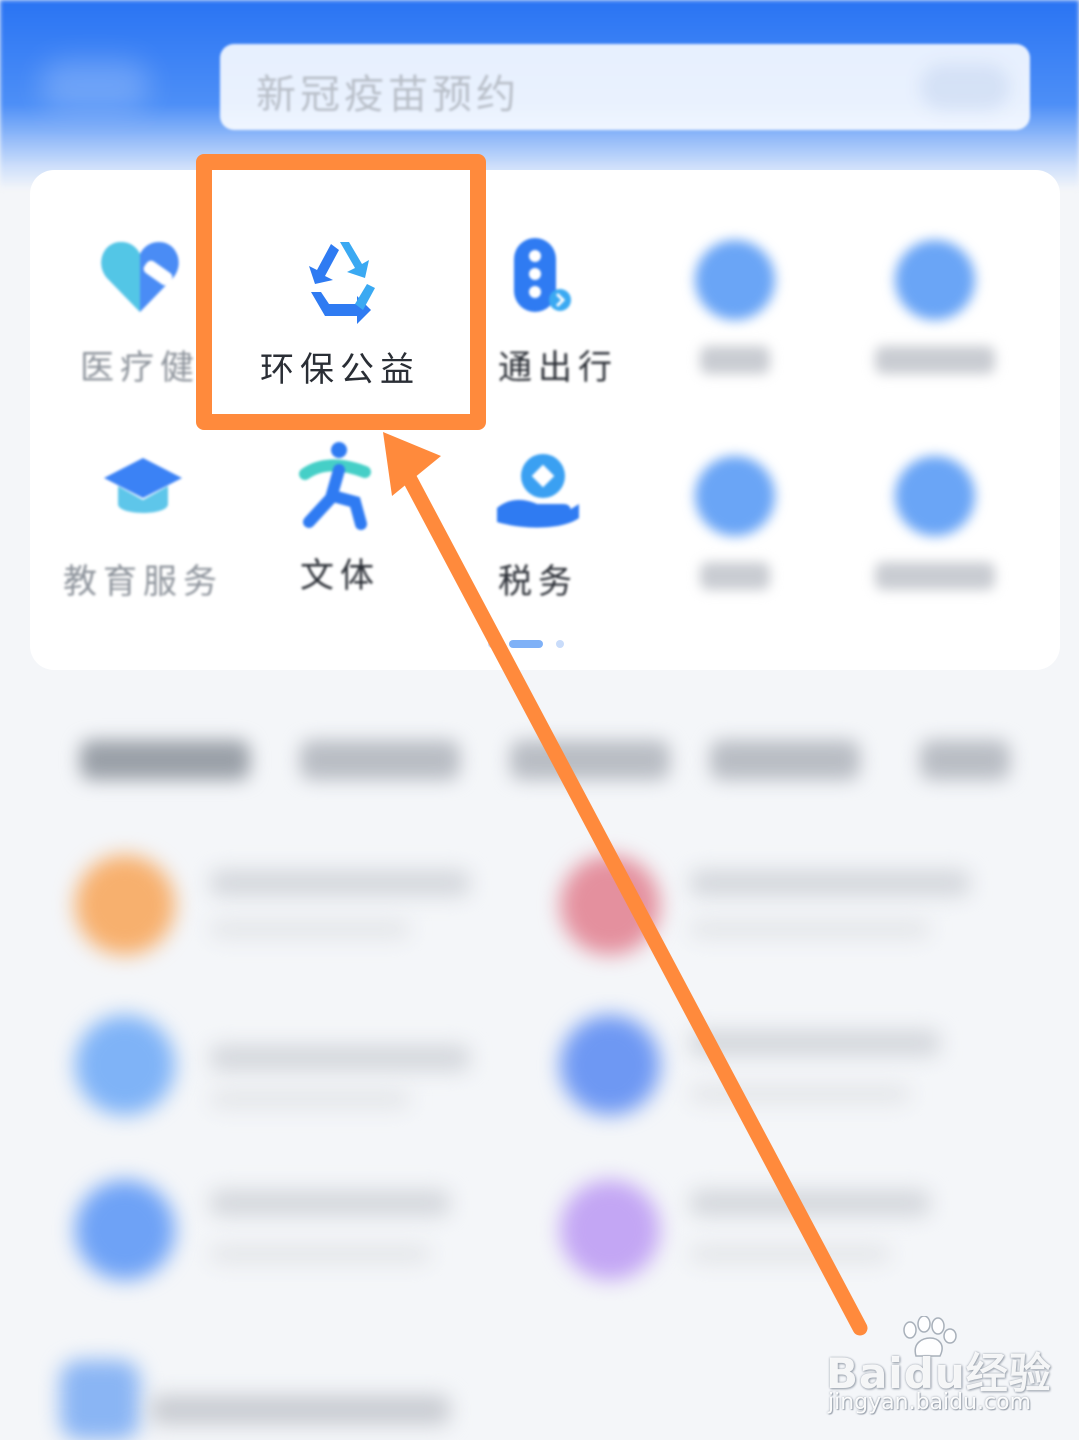 Image resolution: width=1079 pixels, height=1440 pixels. Describe the element at coordinates (930, 1402) in the screenshot. I see `watermark-url: jingyan.baidu.com` at that location.